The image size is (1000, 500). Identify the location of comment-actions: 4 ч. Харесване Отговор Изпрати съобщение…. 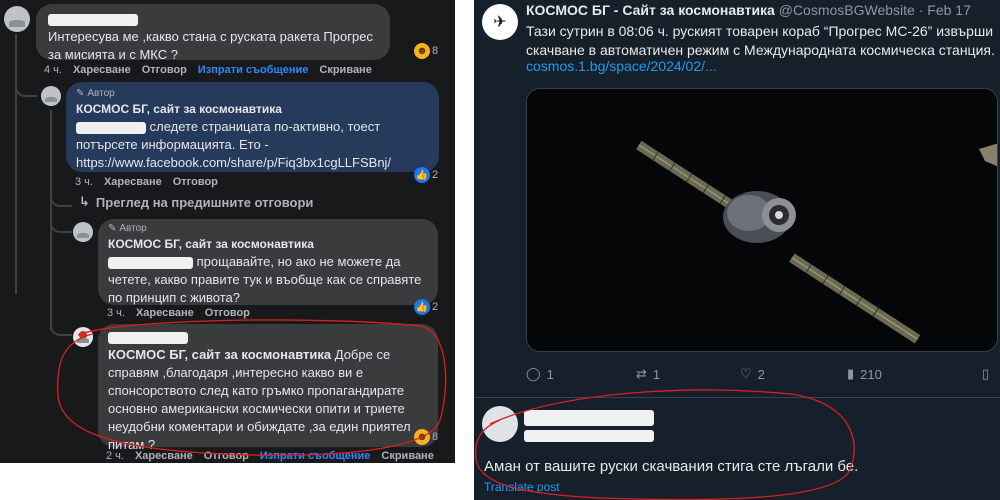
(208, 70).